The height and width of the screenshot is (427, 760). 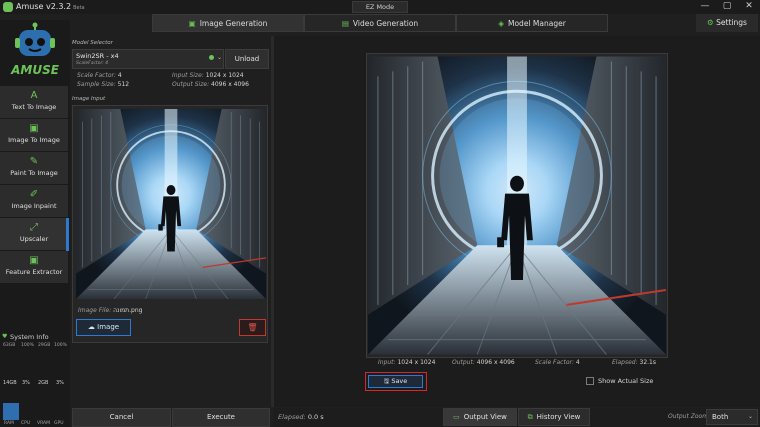 What do you see at coordinates (171, 204) in the screenshot?
I see `input-image-preview` at bounding box center [171, 204].